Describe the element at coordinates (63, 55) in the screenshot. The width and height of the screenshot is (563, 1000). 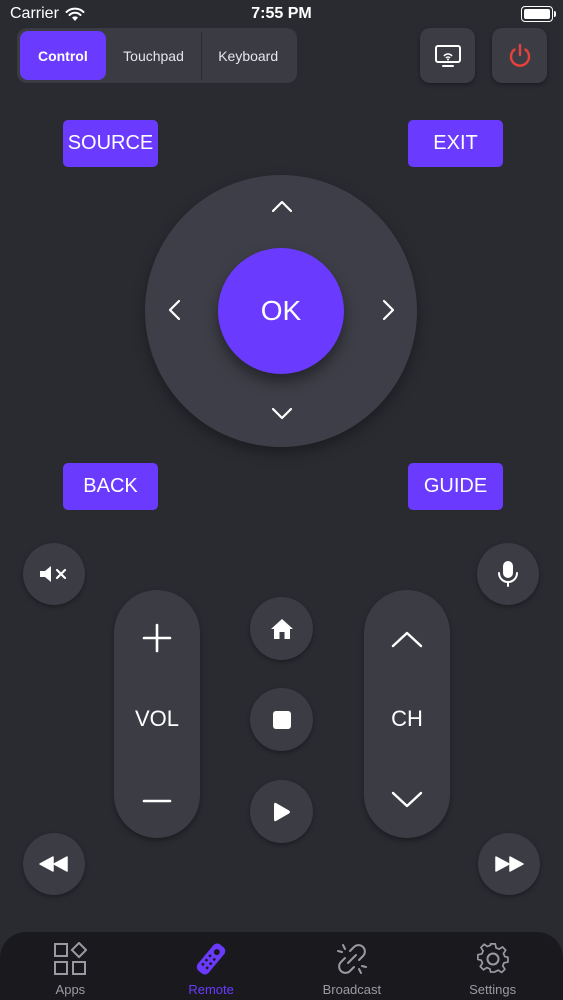
I see `tab-control: Control` at that location.